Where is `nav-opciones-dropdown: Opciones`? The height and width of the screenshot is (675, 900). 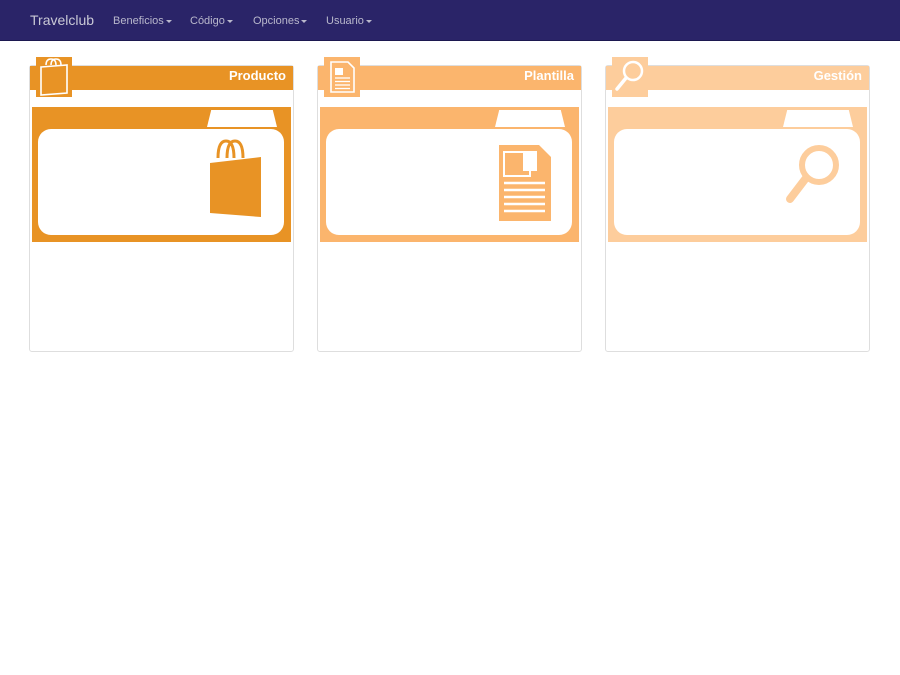 nav-opciones-dropdown: Opciones is located at coordinates (280, 21).